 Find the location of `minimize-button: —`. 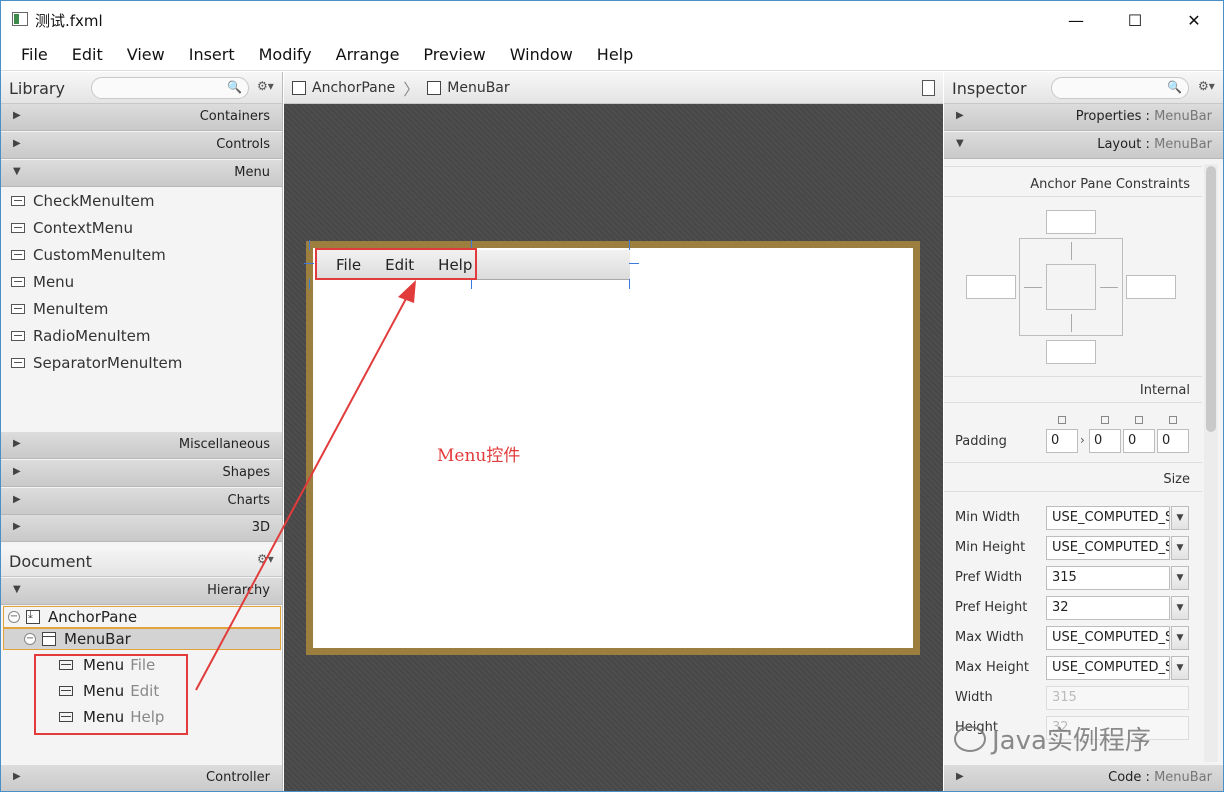

minimize-button: — is located at coordinates (1076, 20).